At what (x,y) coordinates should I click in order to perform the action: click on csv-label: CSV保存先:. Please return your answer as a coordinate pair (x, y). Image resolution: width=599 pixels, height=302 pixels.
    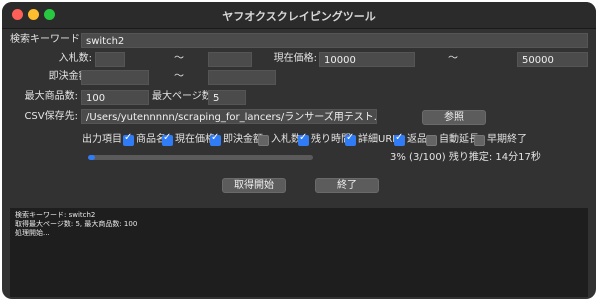
    Looking at the image, I should click on (51, 116).